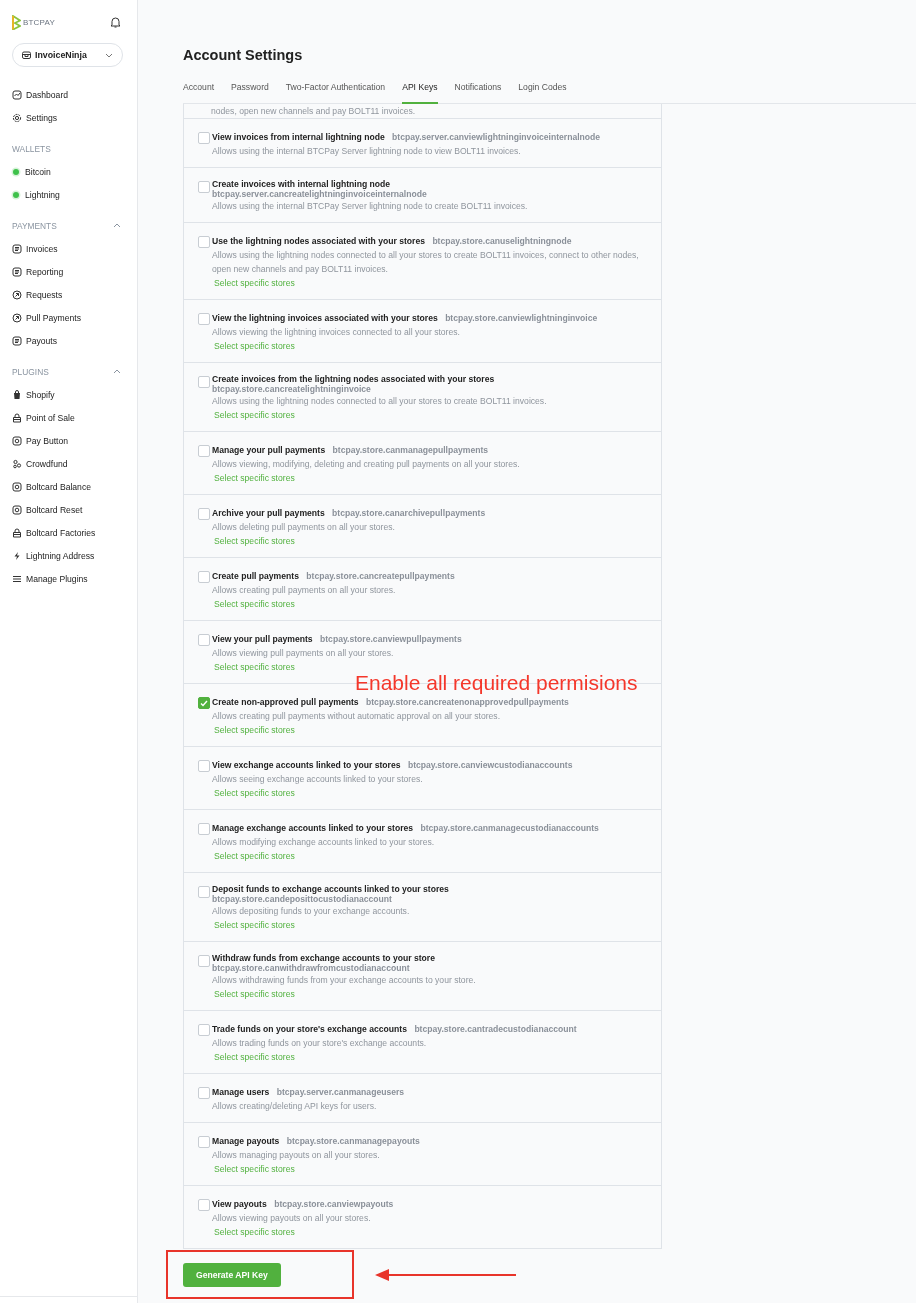  I want to click on chevron-down-icon, so click(109, 55).